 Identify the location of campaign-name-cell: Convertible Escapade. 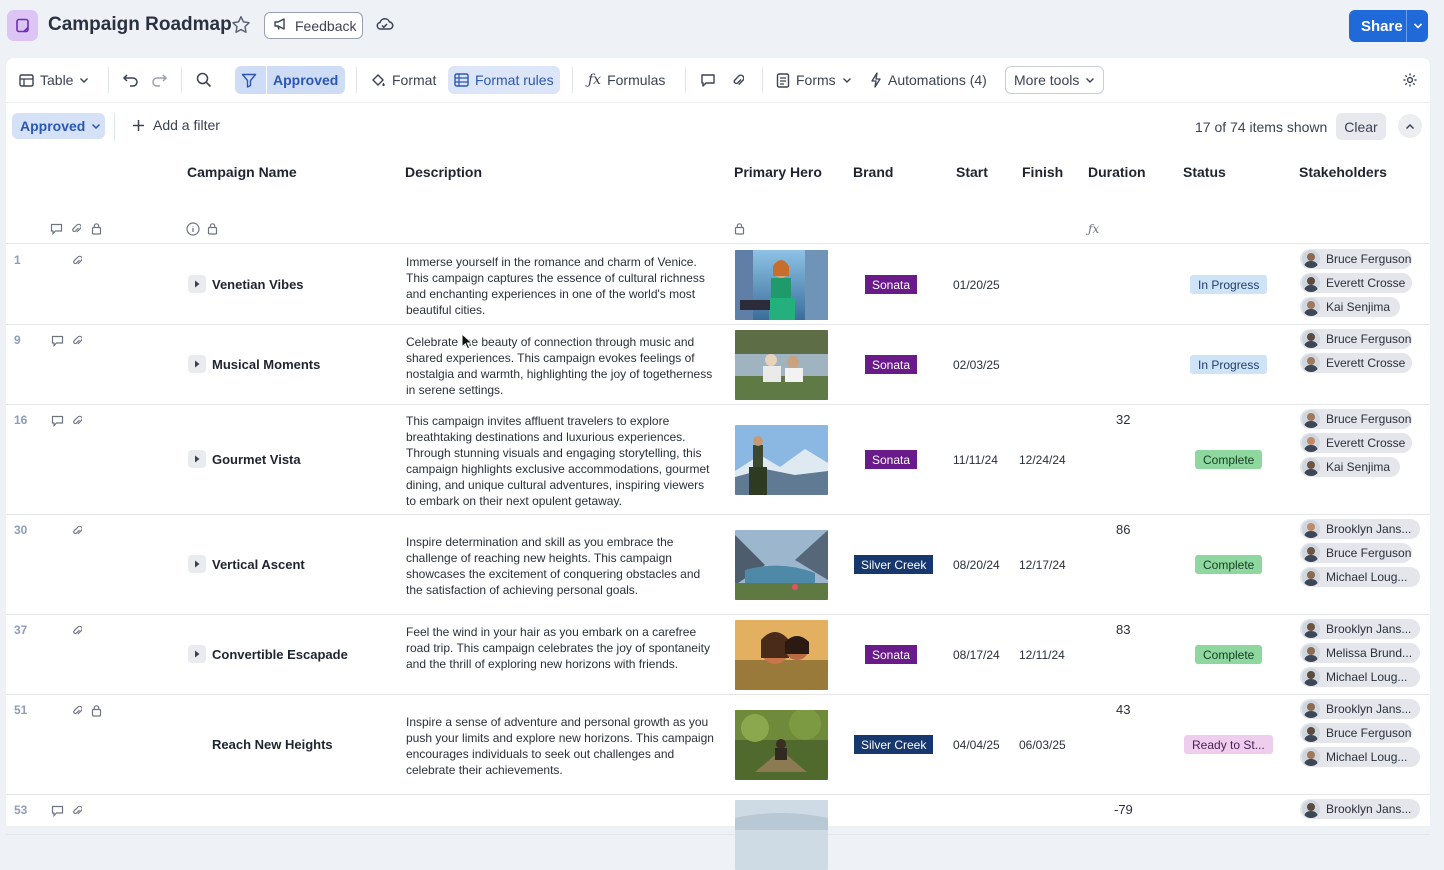
(280, 654).